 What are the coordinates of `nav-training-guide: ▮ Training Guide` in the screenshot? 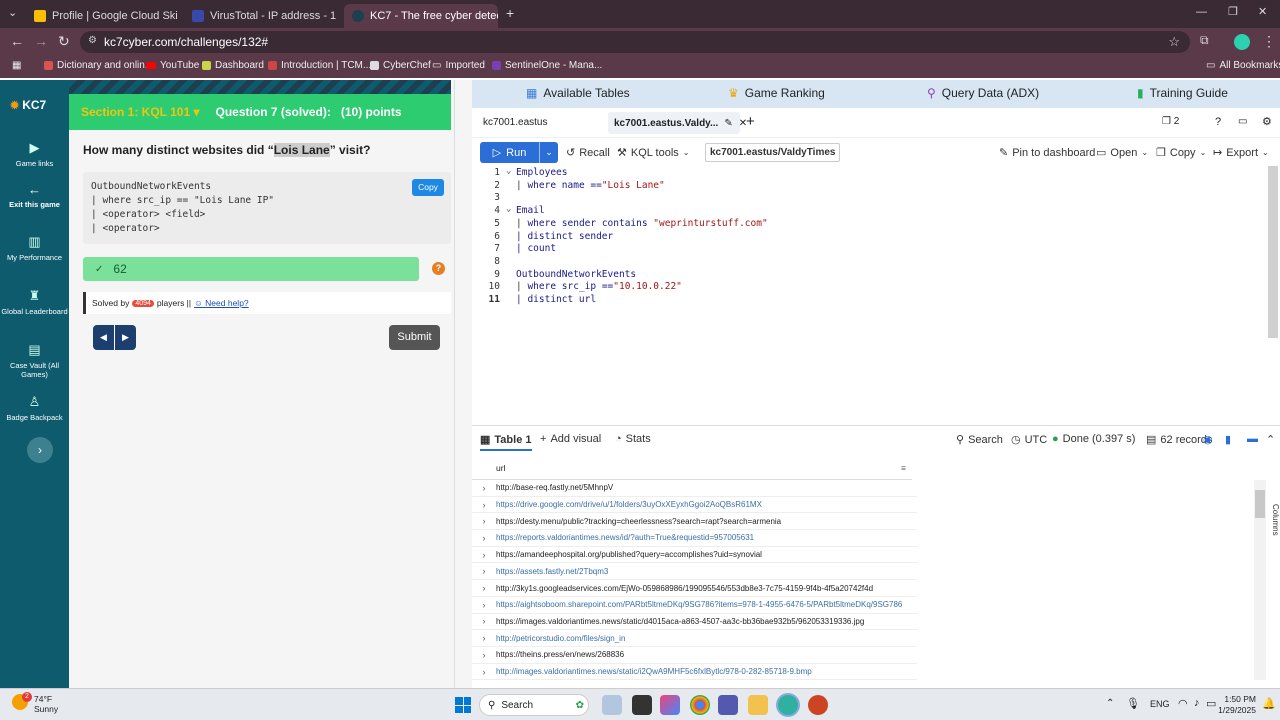 It's located at (1182, 93).